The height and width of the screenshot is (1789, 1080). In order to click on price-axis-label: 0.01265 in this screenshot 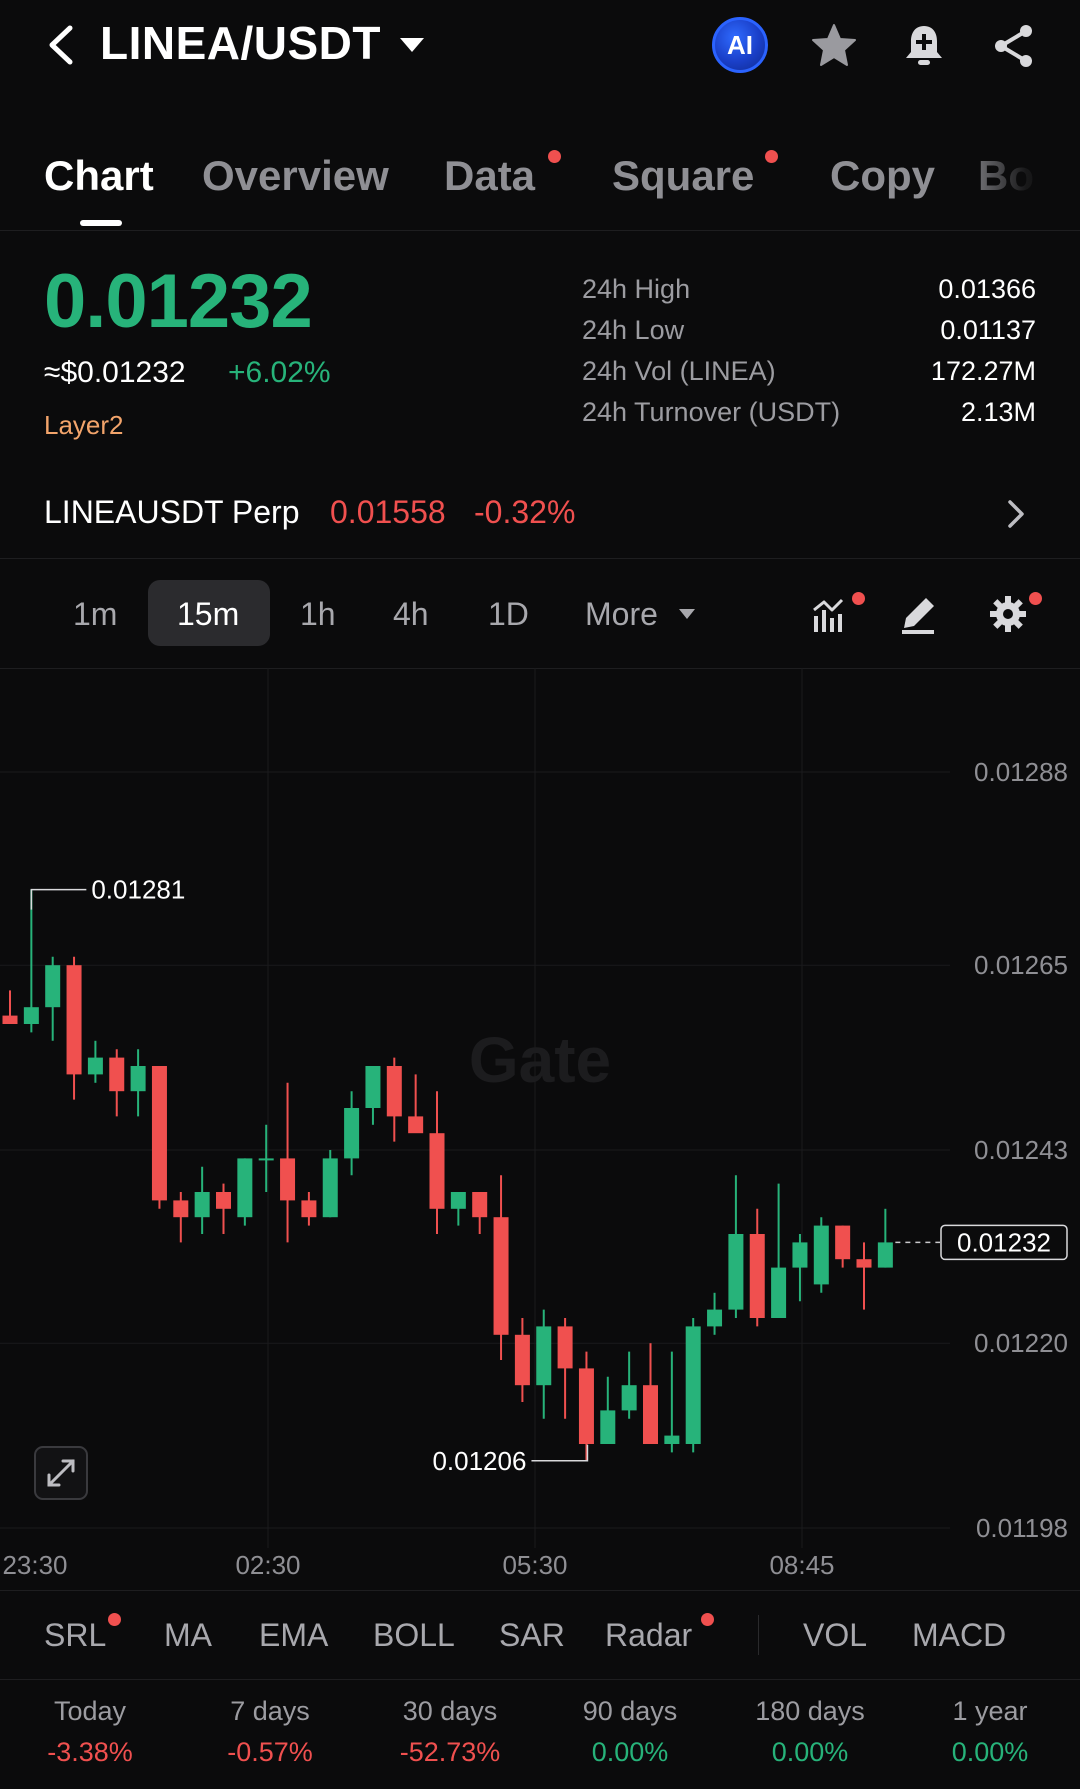, I will do `click(1021, 965)`.